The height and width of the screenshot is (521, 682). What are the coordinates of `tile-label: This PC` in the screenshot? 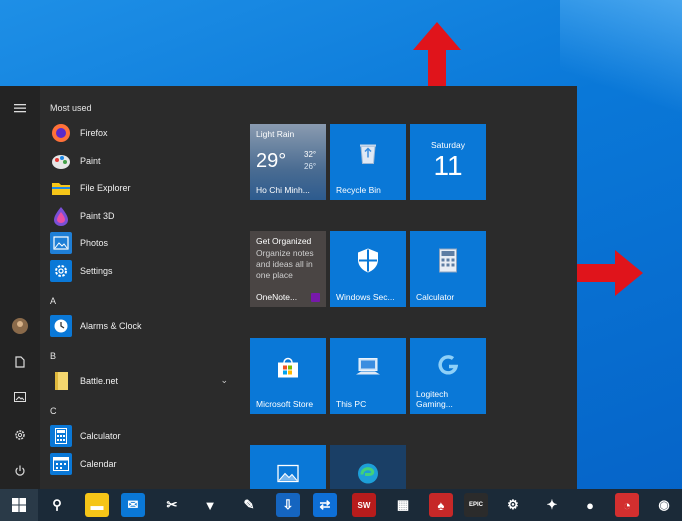 It's located at (351, 404).